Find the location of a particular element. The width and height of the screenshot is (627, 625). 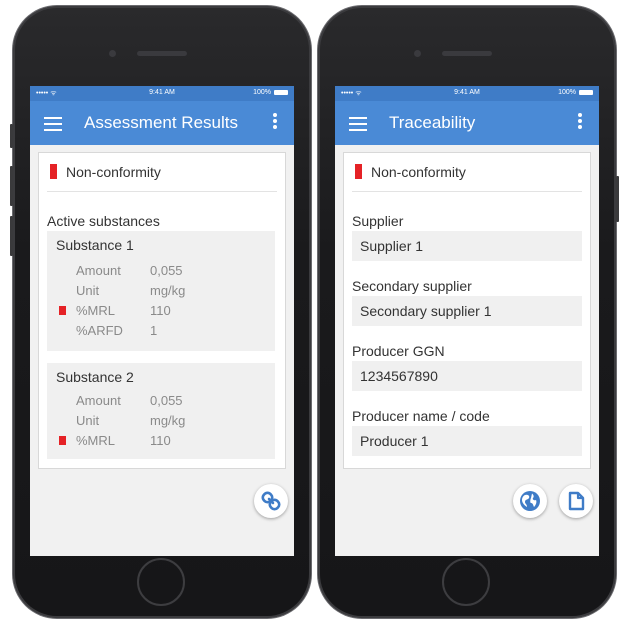

globe-button is located at coordinates (530, 501).